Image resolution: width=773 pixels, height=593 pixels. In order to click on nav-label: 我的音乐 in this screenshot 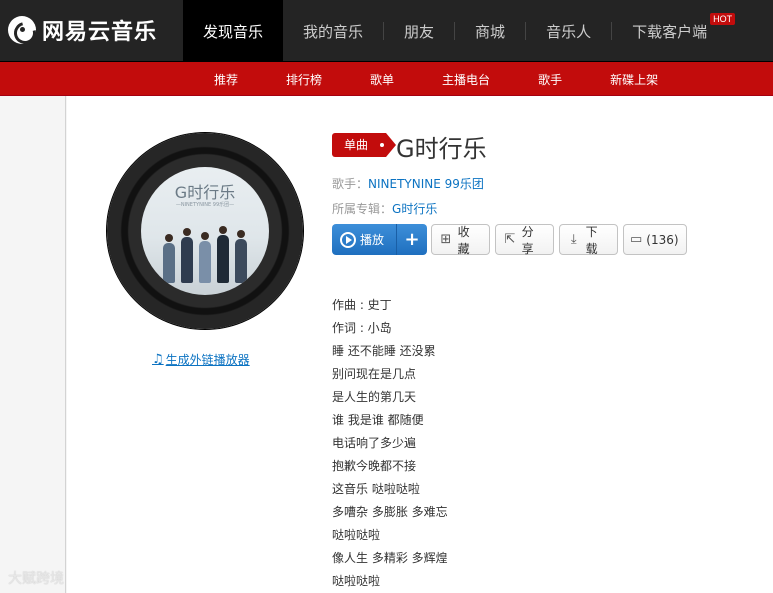, I will do `click(333, 31)`.